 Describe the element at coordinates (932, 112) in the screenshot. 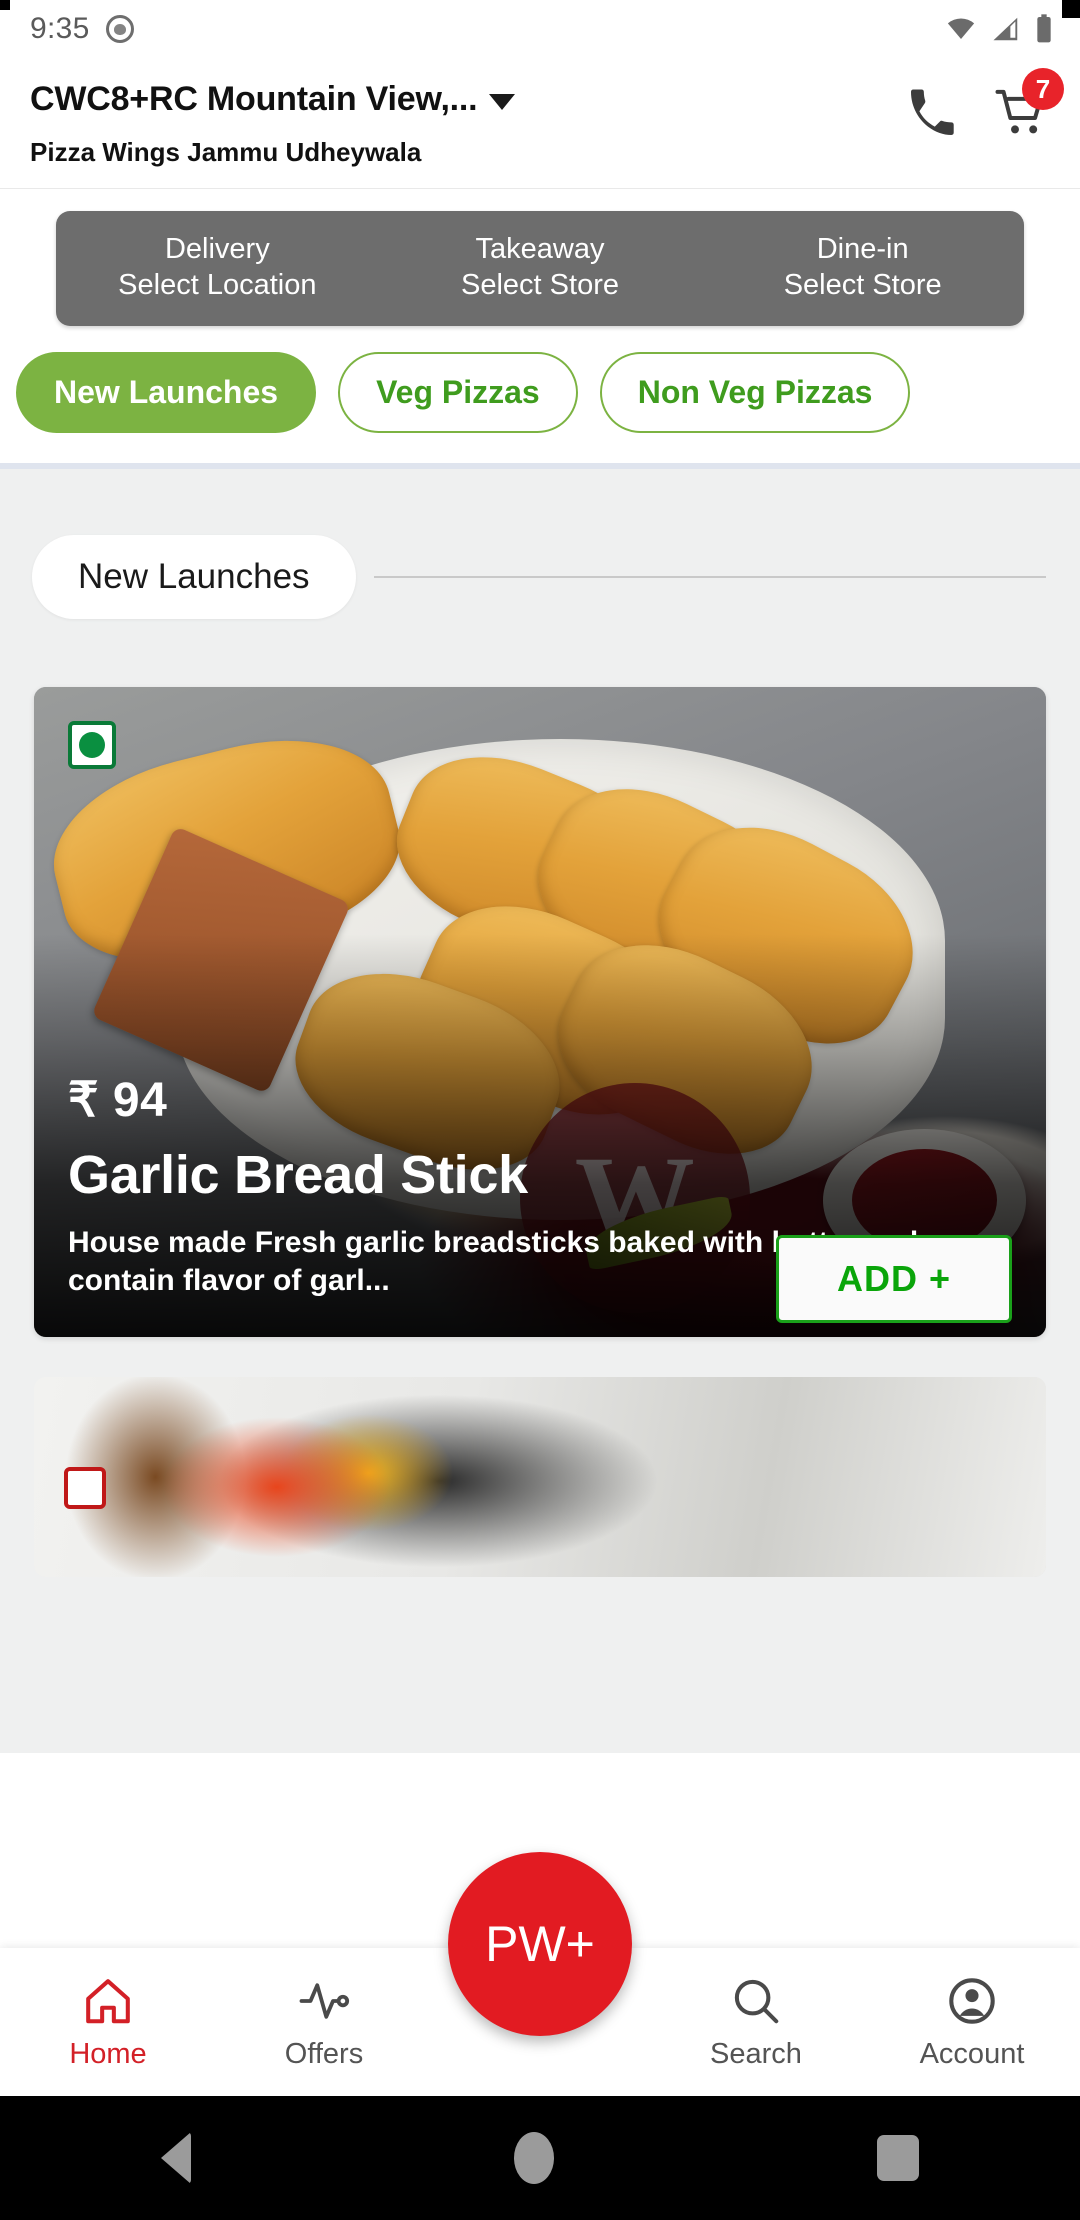

I see `phone-icon` at that location.